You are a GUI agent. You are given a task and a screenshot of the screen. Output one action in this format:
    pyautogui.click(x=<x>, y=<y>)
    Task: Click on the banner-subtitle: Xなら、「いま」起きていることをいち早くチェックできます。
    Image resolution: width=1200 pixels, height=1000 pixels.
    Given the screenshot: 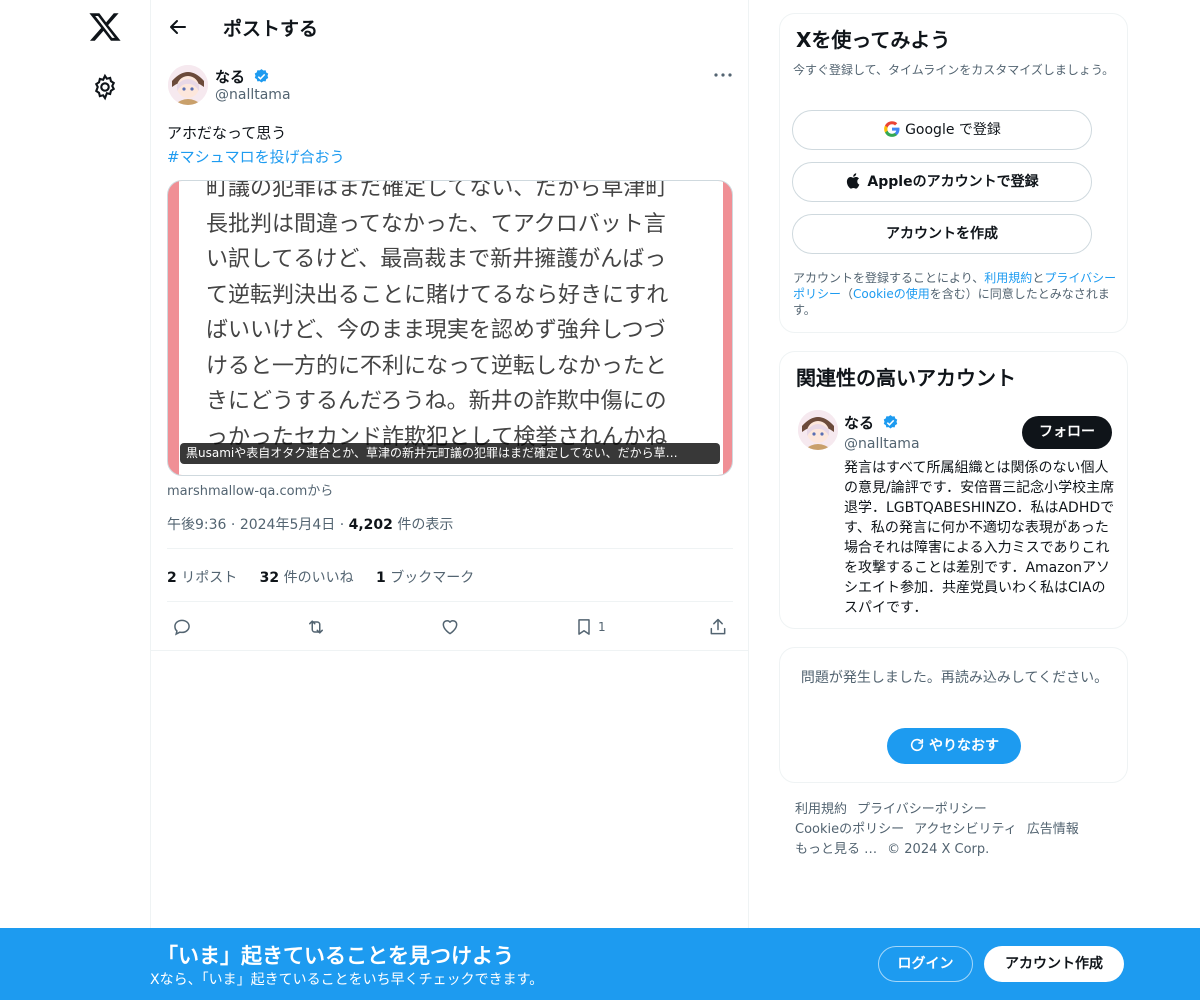 What is the action you would take?
    pyautogui.click(x=347, y=980)
    